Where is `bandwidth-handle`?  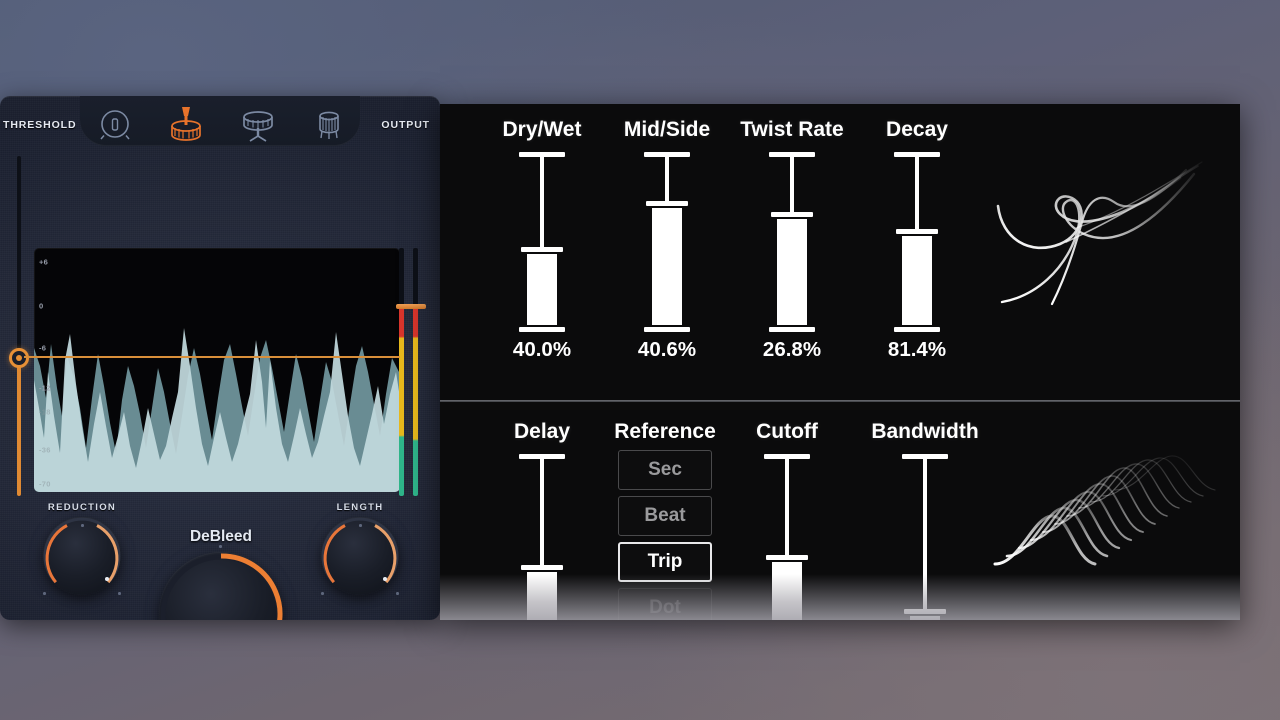
bandwidth-handle is located at coordinates (925, 611).